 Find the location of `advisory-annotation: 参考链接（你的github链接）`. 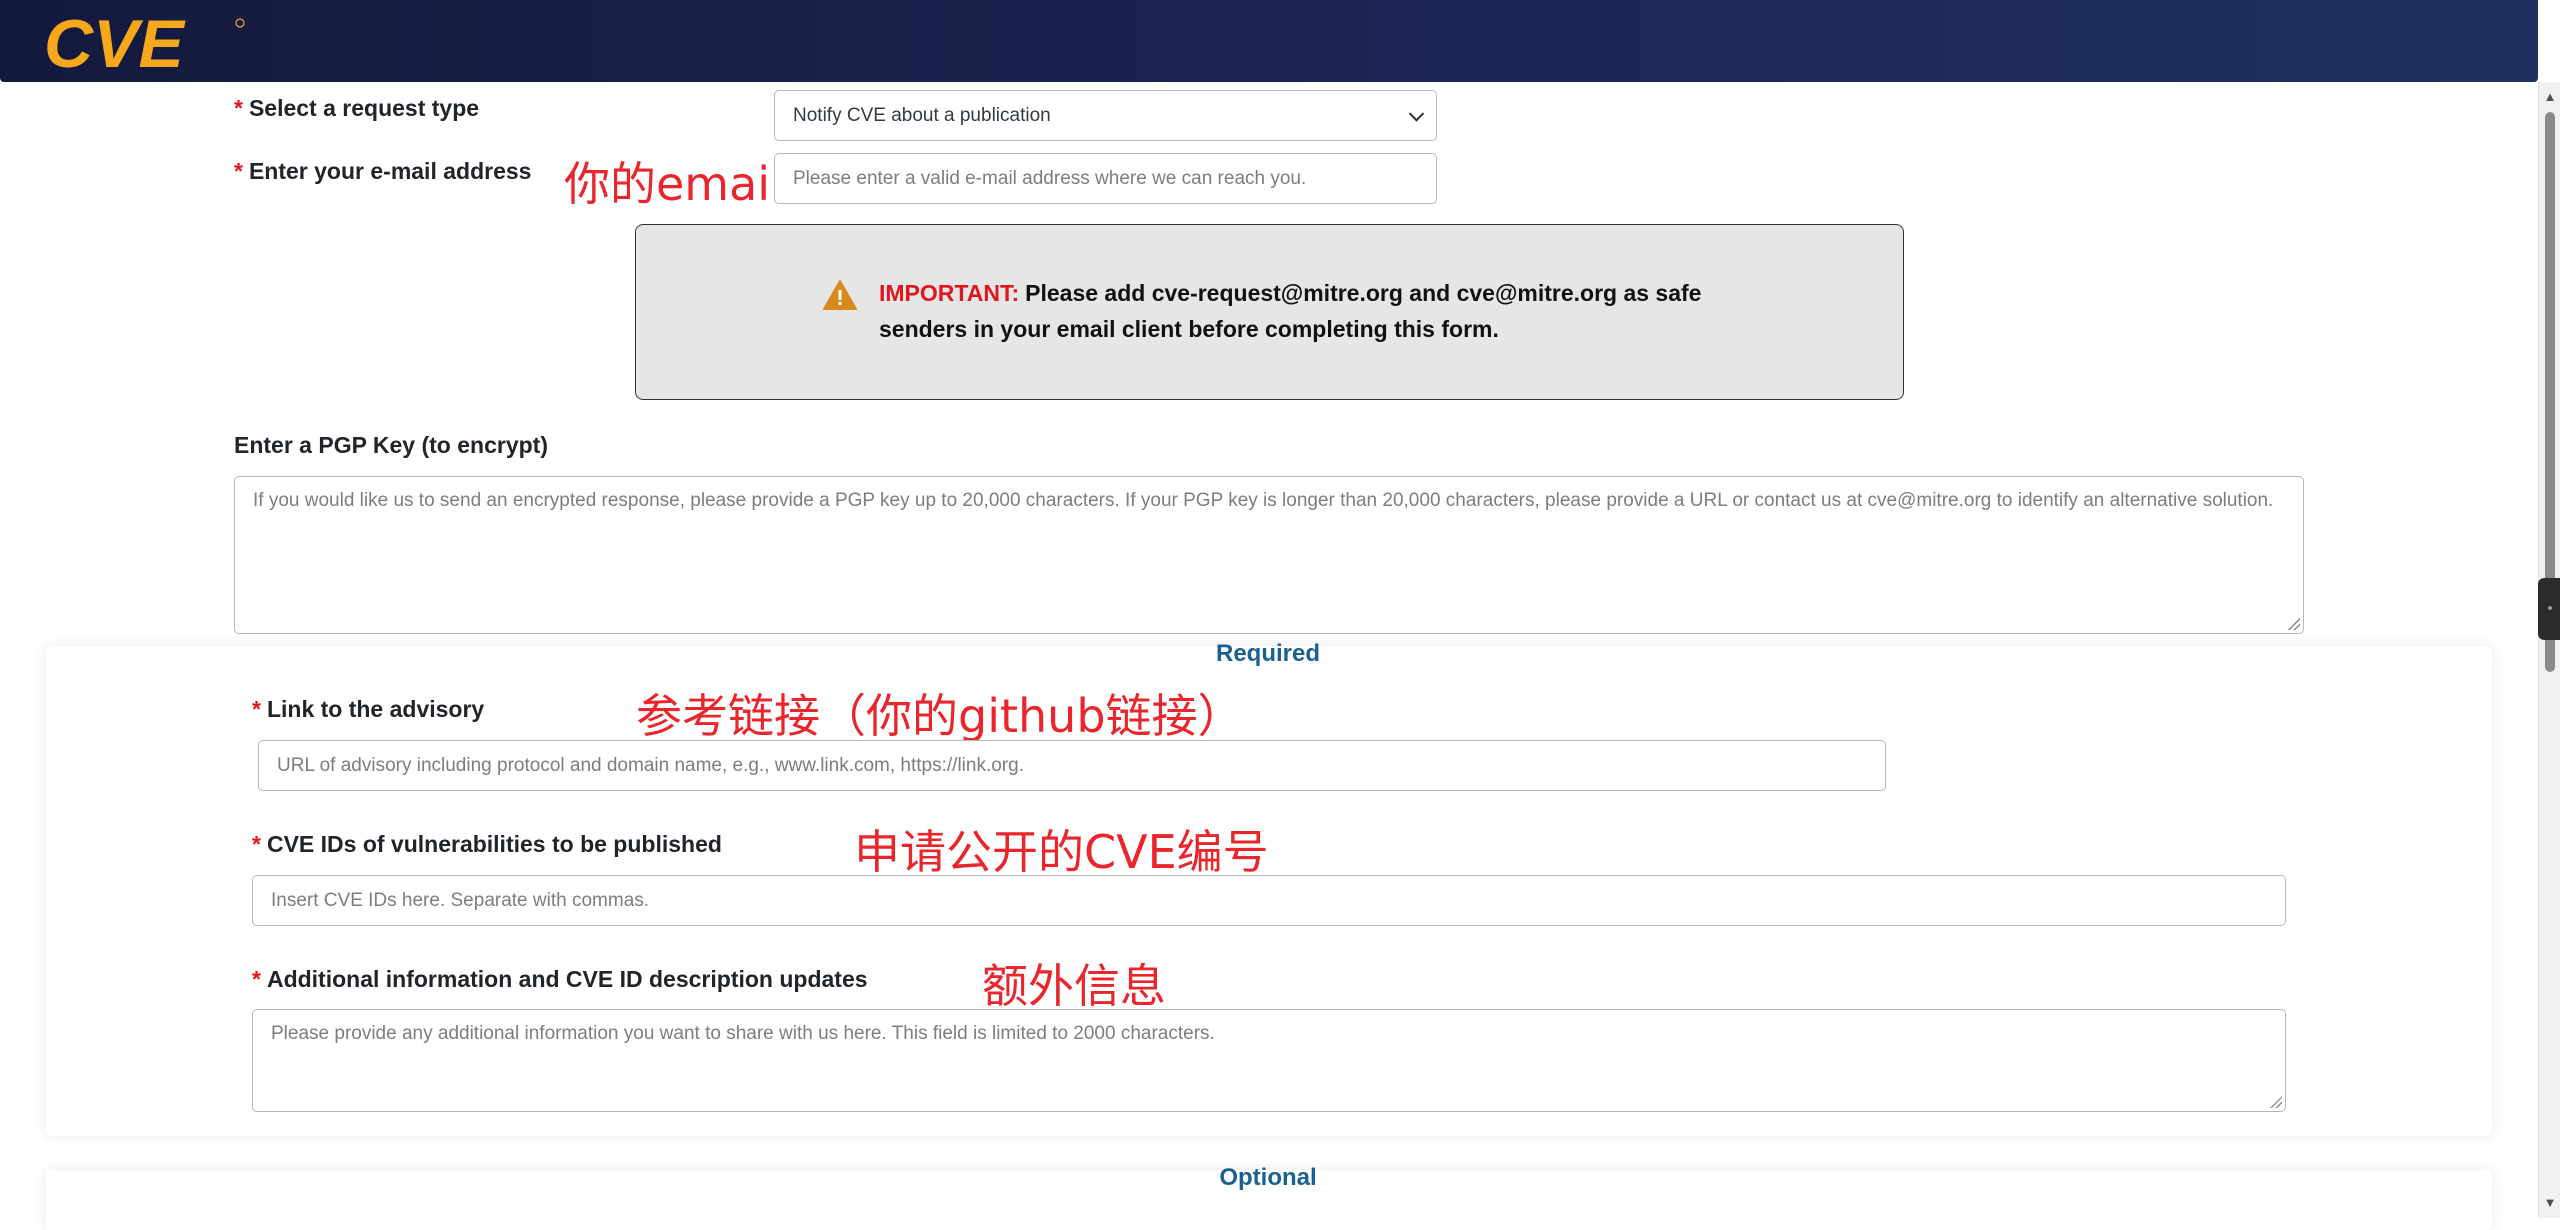

advisory-annotation: 参考链接（你的github链接） is located at coordinates (940, 716).